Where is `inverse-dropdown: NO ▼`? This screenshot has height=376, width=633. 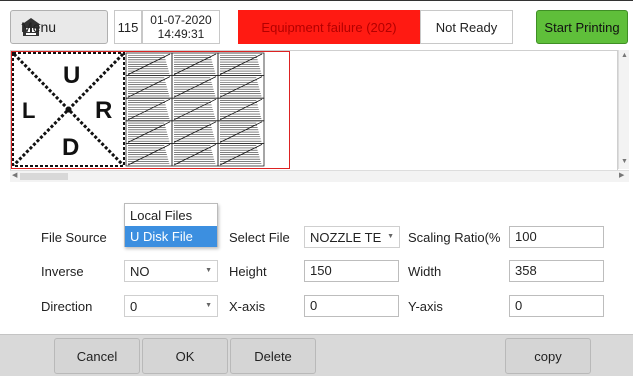
inverse-dropdown: NO ▼ is located at coordinates (171, 271).